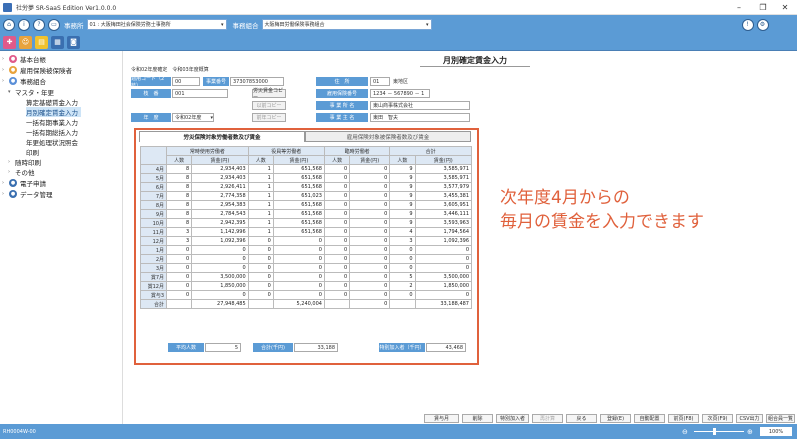 The height and width of the screenshot is (439, 797). I want to click on office-select: 01 : 大阪梅田社会保険労務士事務所 ▾, so click(156, 24).